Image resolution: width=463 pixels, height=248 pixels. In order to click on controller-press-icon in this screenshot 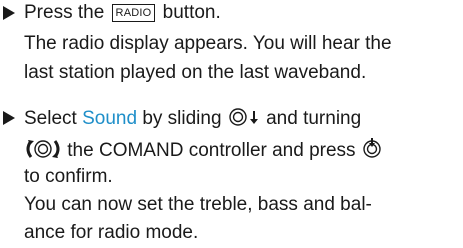, I will do `click(372, 151)`.